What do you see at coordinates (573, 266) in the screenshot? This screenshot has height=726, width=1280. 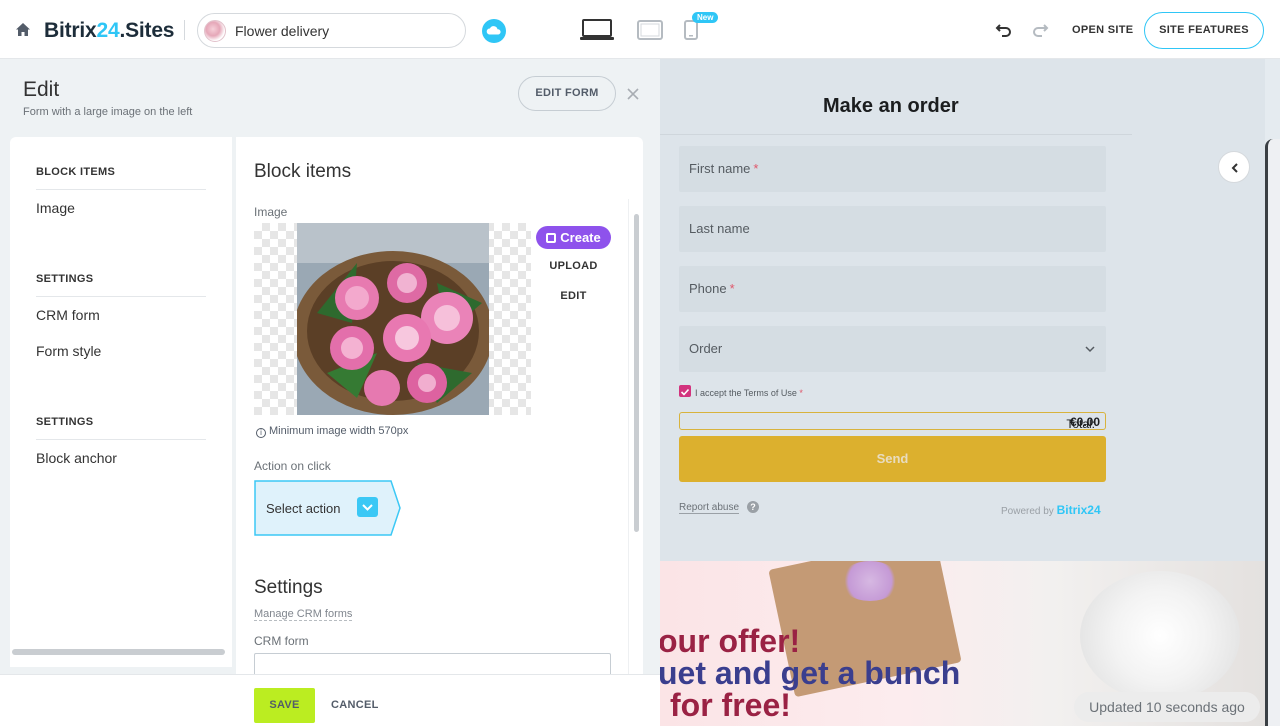 I see `upload-button: UPLOAD` at bounding box center [573, 266].